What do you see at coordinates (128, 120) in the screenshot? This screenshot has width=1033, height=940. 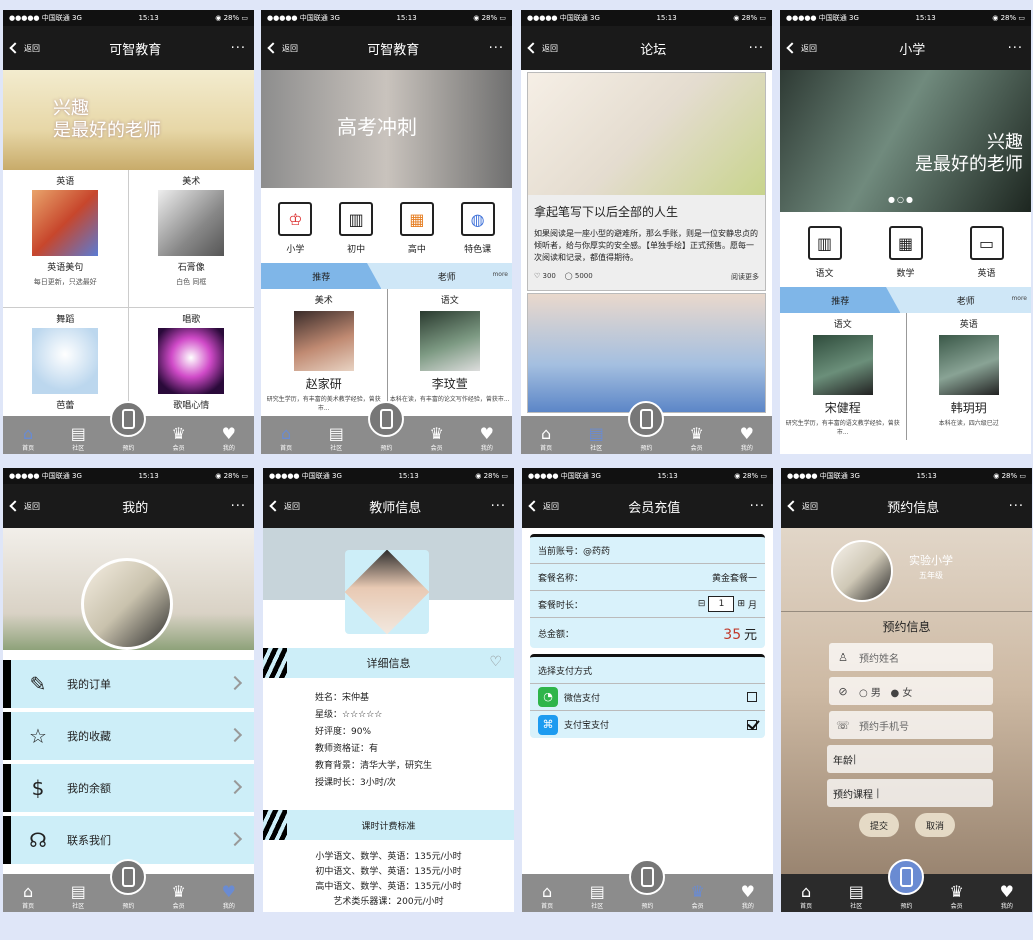 I see `banner: 兴趣 是最好的老师` at bounding box center [128, 120].